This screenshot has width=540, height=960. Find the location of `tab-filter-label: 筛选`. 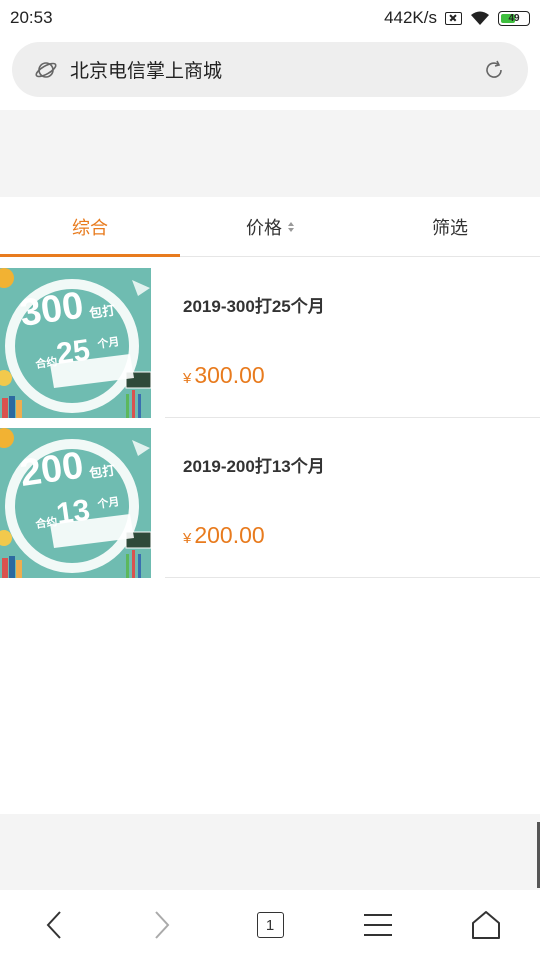

tab-filter-label: 筛选 is located at coordinates (450, 227).